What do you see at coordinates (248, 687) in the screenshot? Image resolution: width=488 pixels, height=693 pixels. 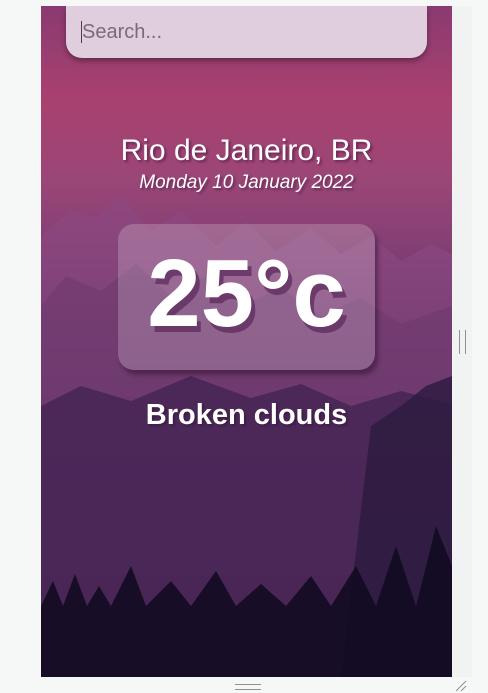 I see `horizontal-drag-handle` at bounding box center [248, 687].